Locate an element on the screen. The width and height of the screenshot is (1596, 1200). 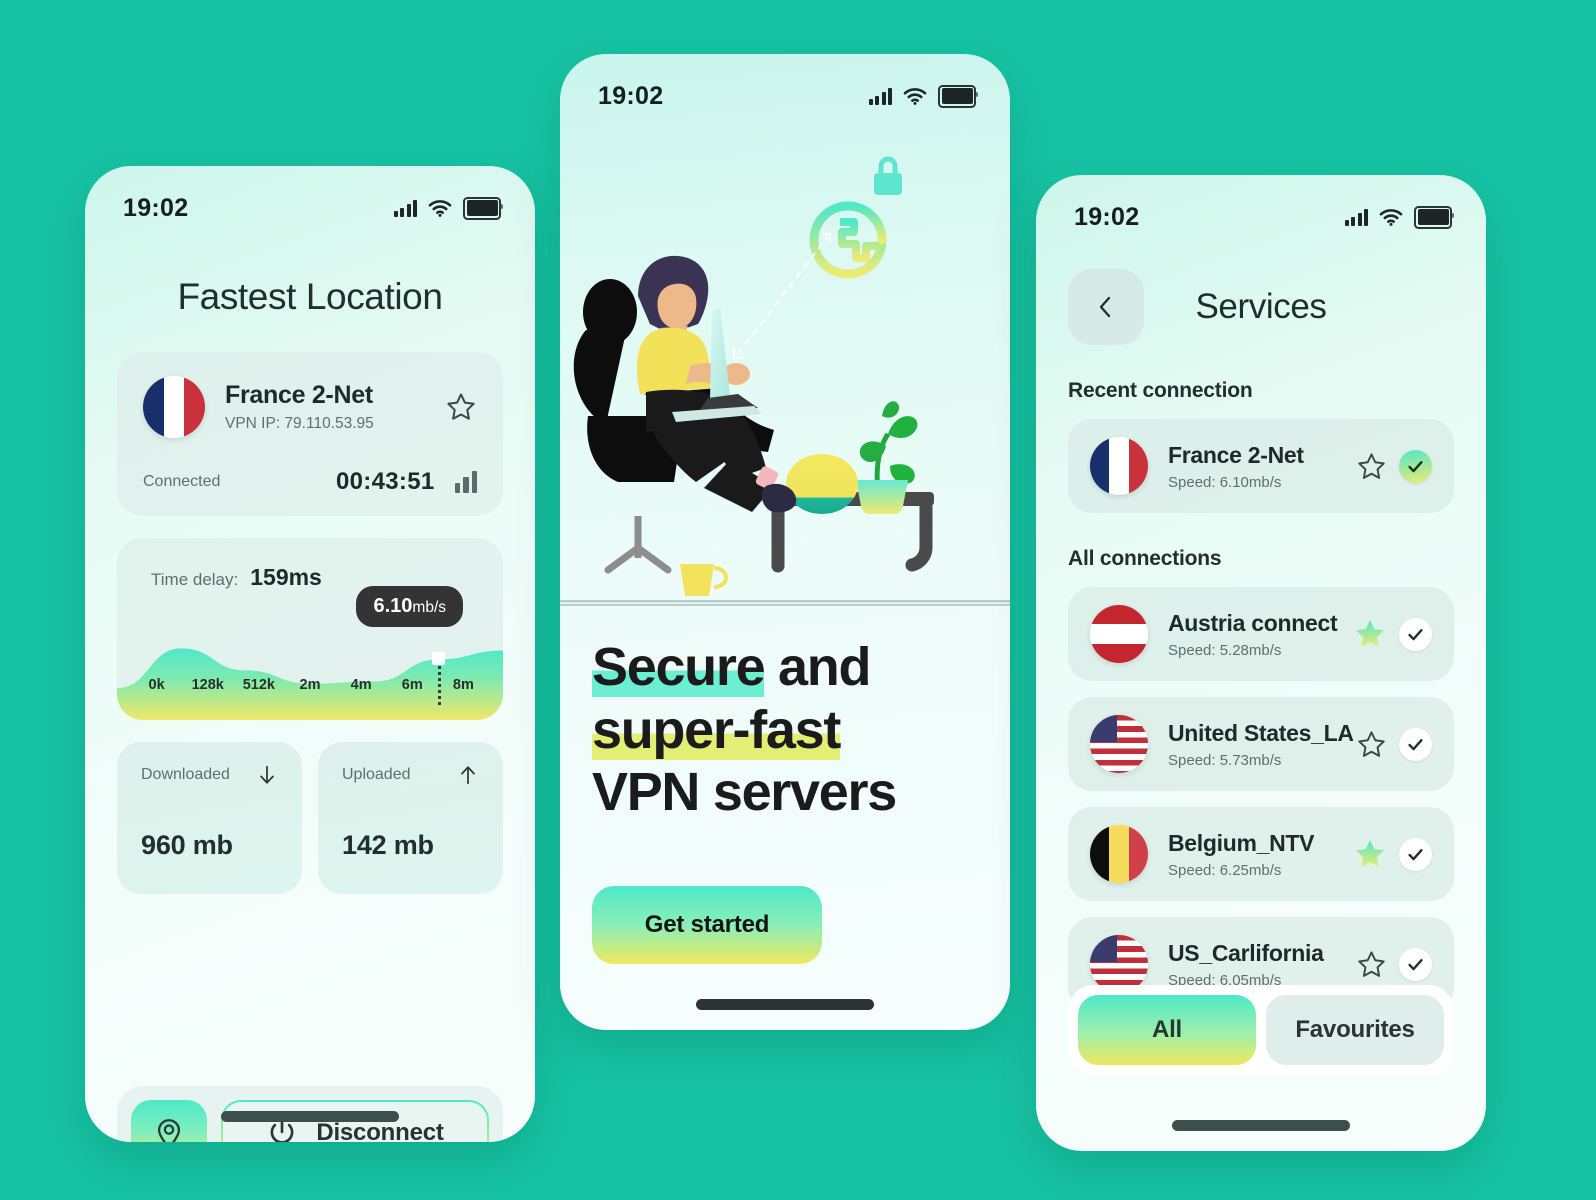
location-name: France 2-Net is located at coordinates (299, 395).